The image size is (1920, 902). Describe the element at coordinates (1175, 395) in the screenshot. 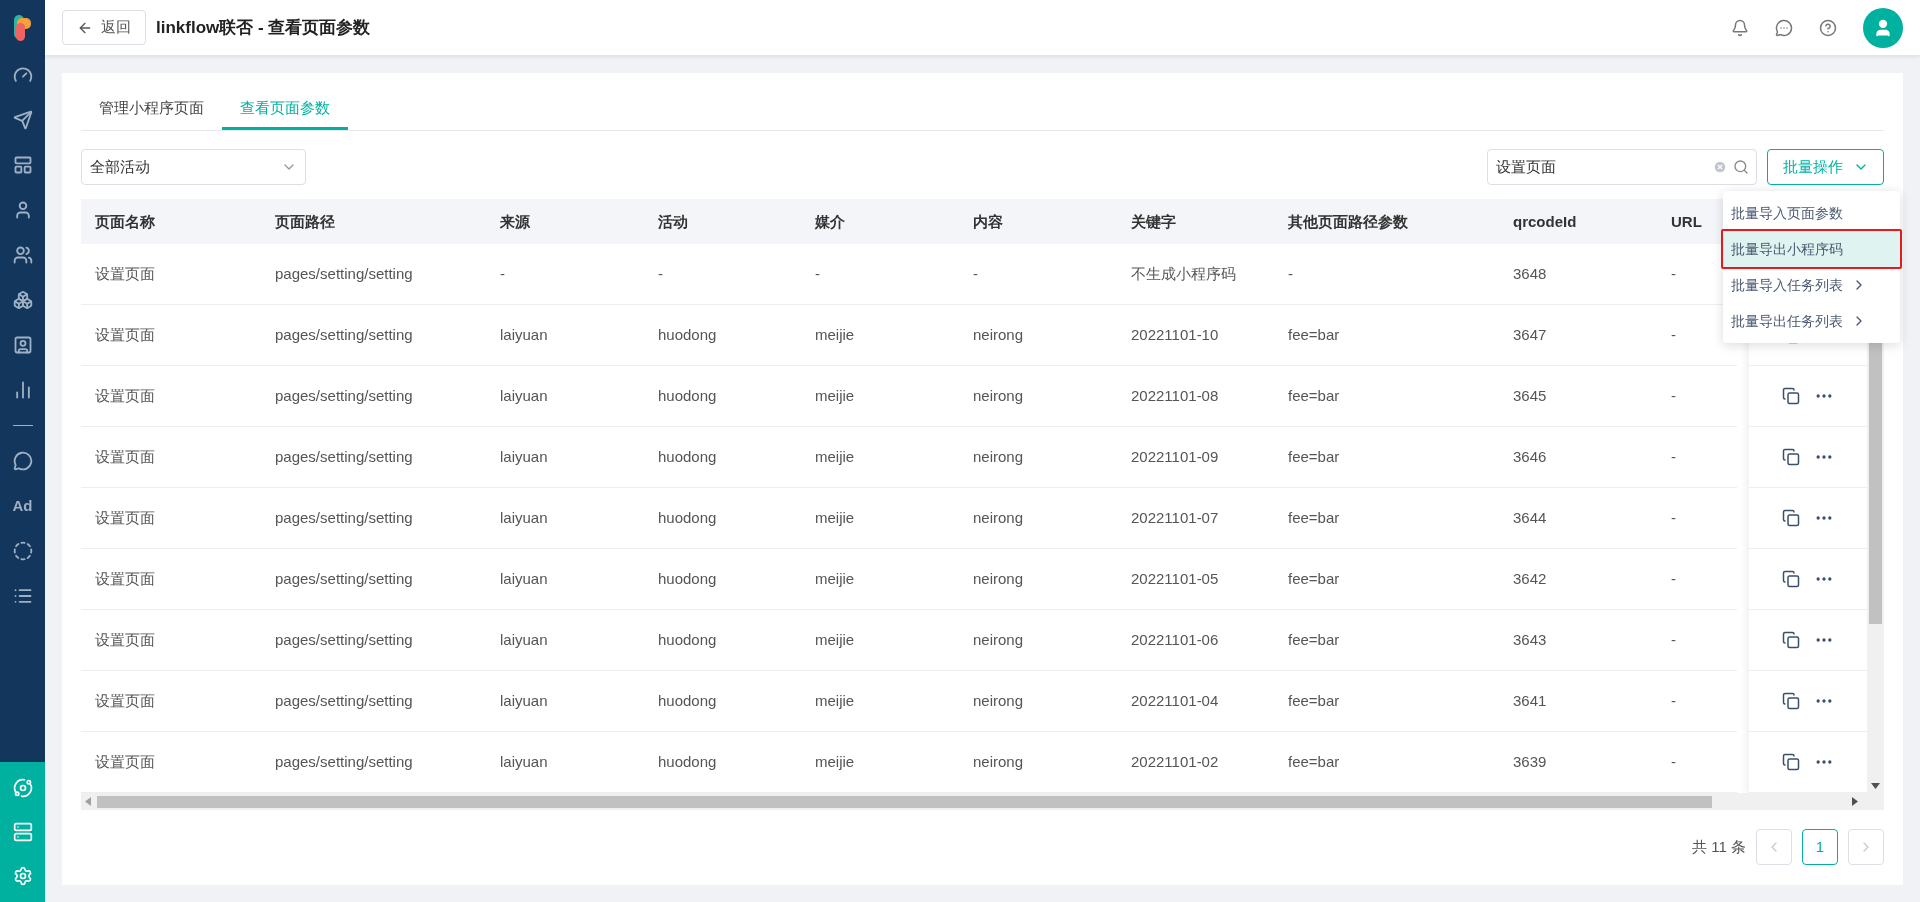

I see `table-cell: 20221101-08` at that location.